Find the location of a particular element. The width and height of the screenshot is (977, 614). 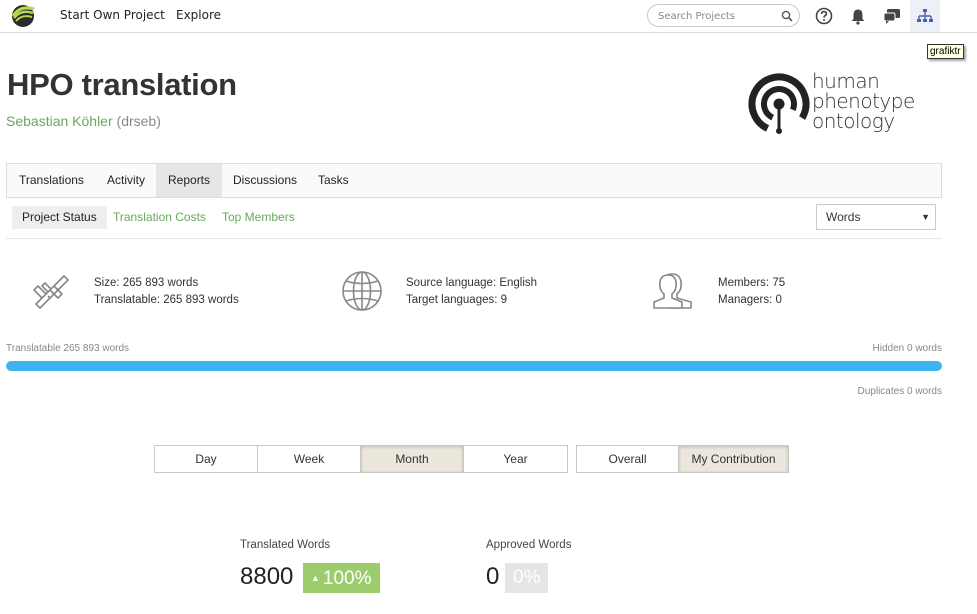

globe-icon is located at coordinates (362, 291).